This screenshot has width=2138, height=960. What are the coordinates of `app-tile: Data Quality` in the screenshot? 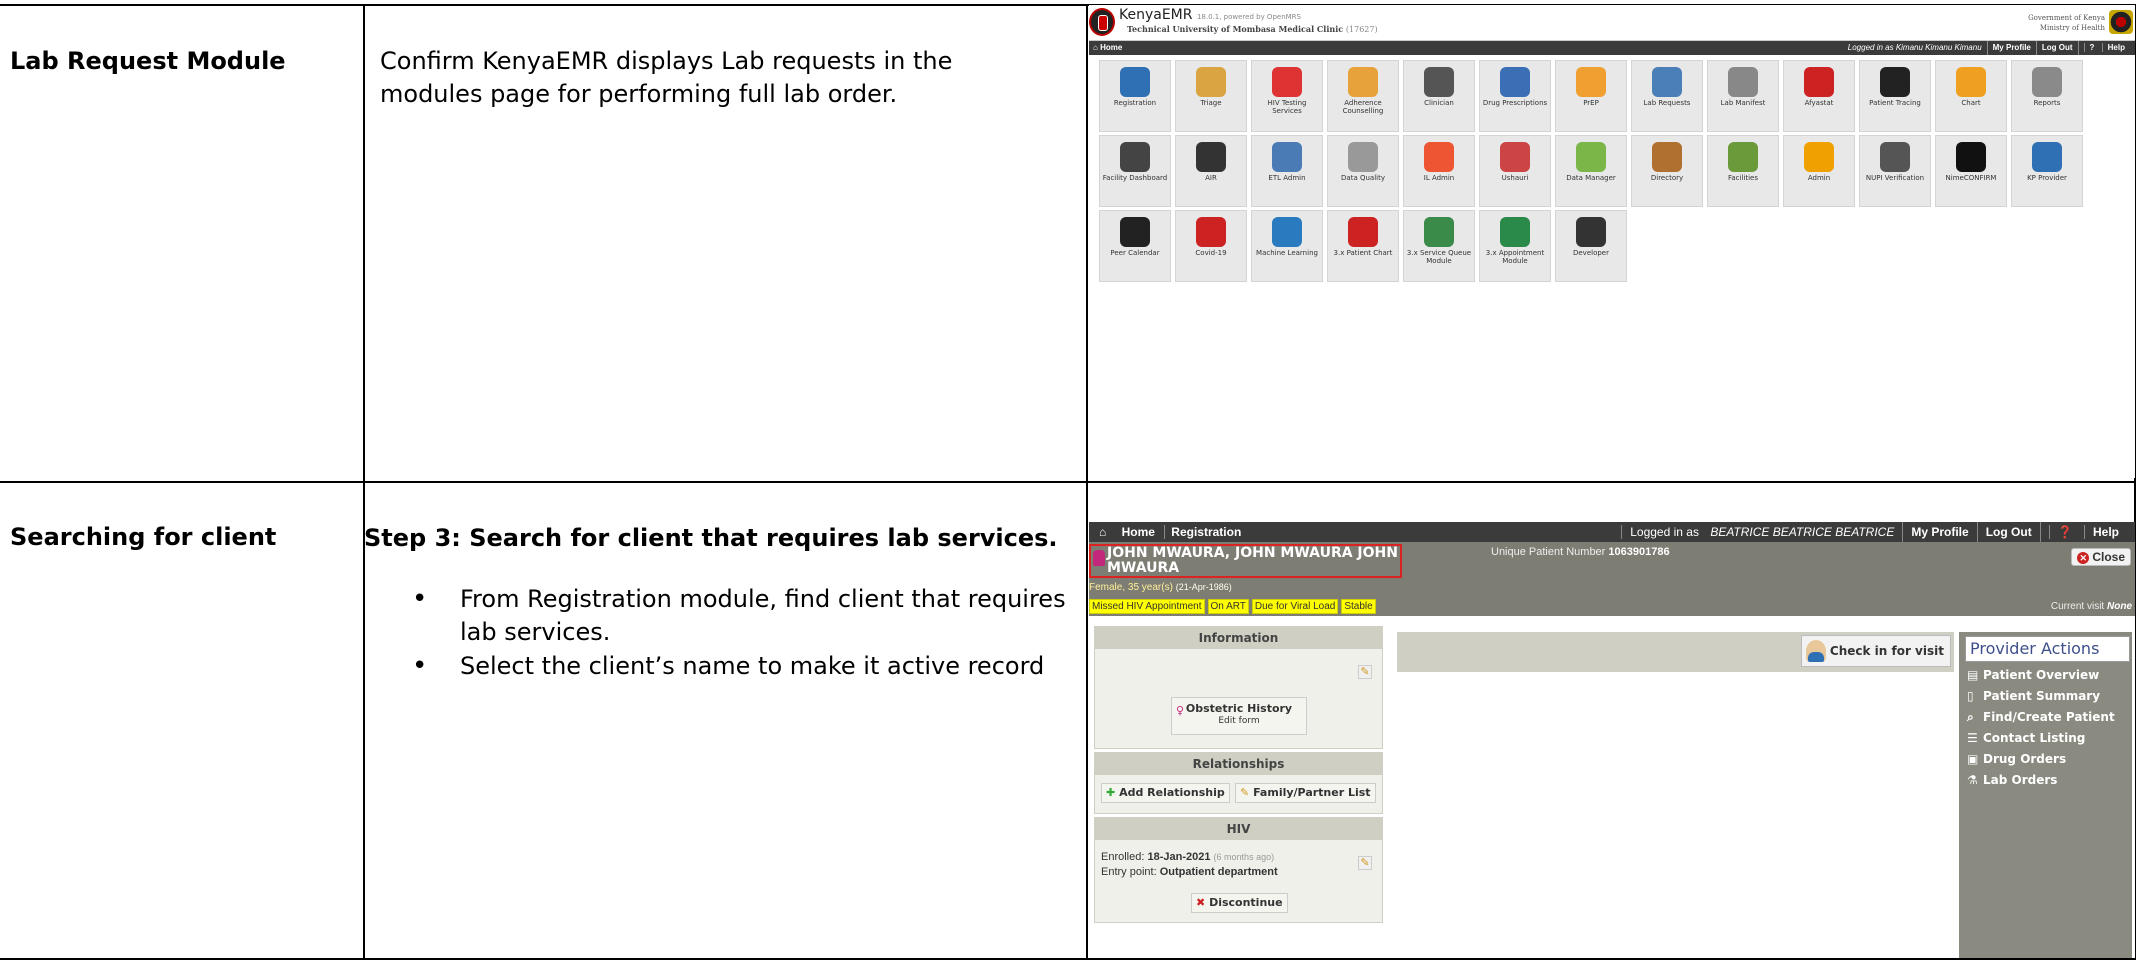 It's located at (1363, 171).